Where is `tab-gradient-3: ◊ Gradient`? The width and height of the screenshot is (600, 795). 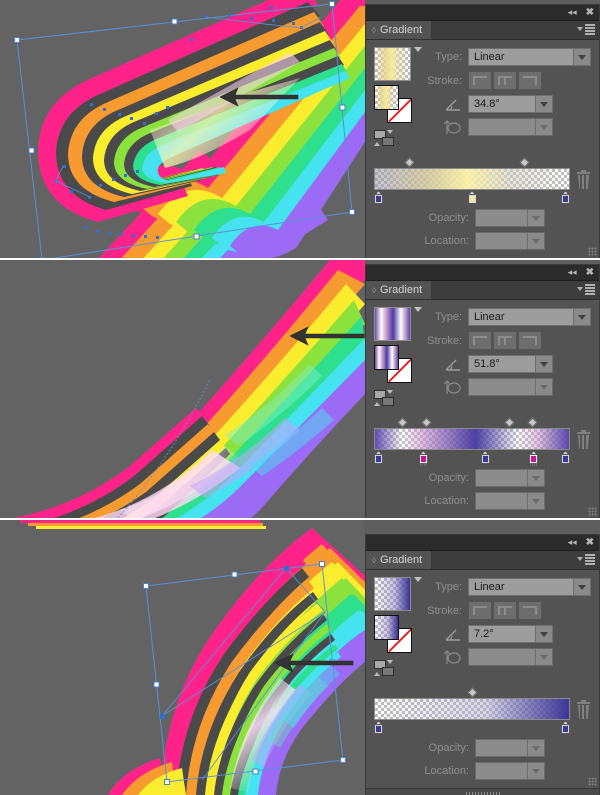
tab-gradient-3: ◊ Gradient is located at coordinates (399, 560).